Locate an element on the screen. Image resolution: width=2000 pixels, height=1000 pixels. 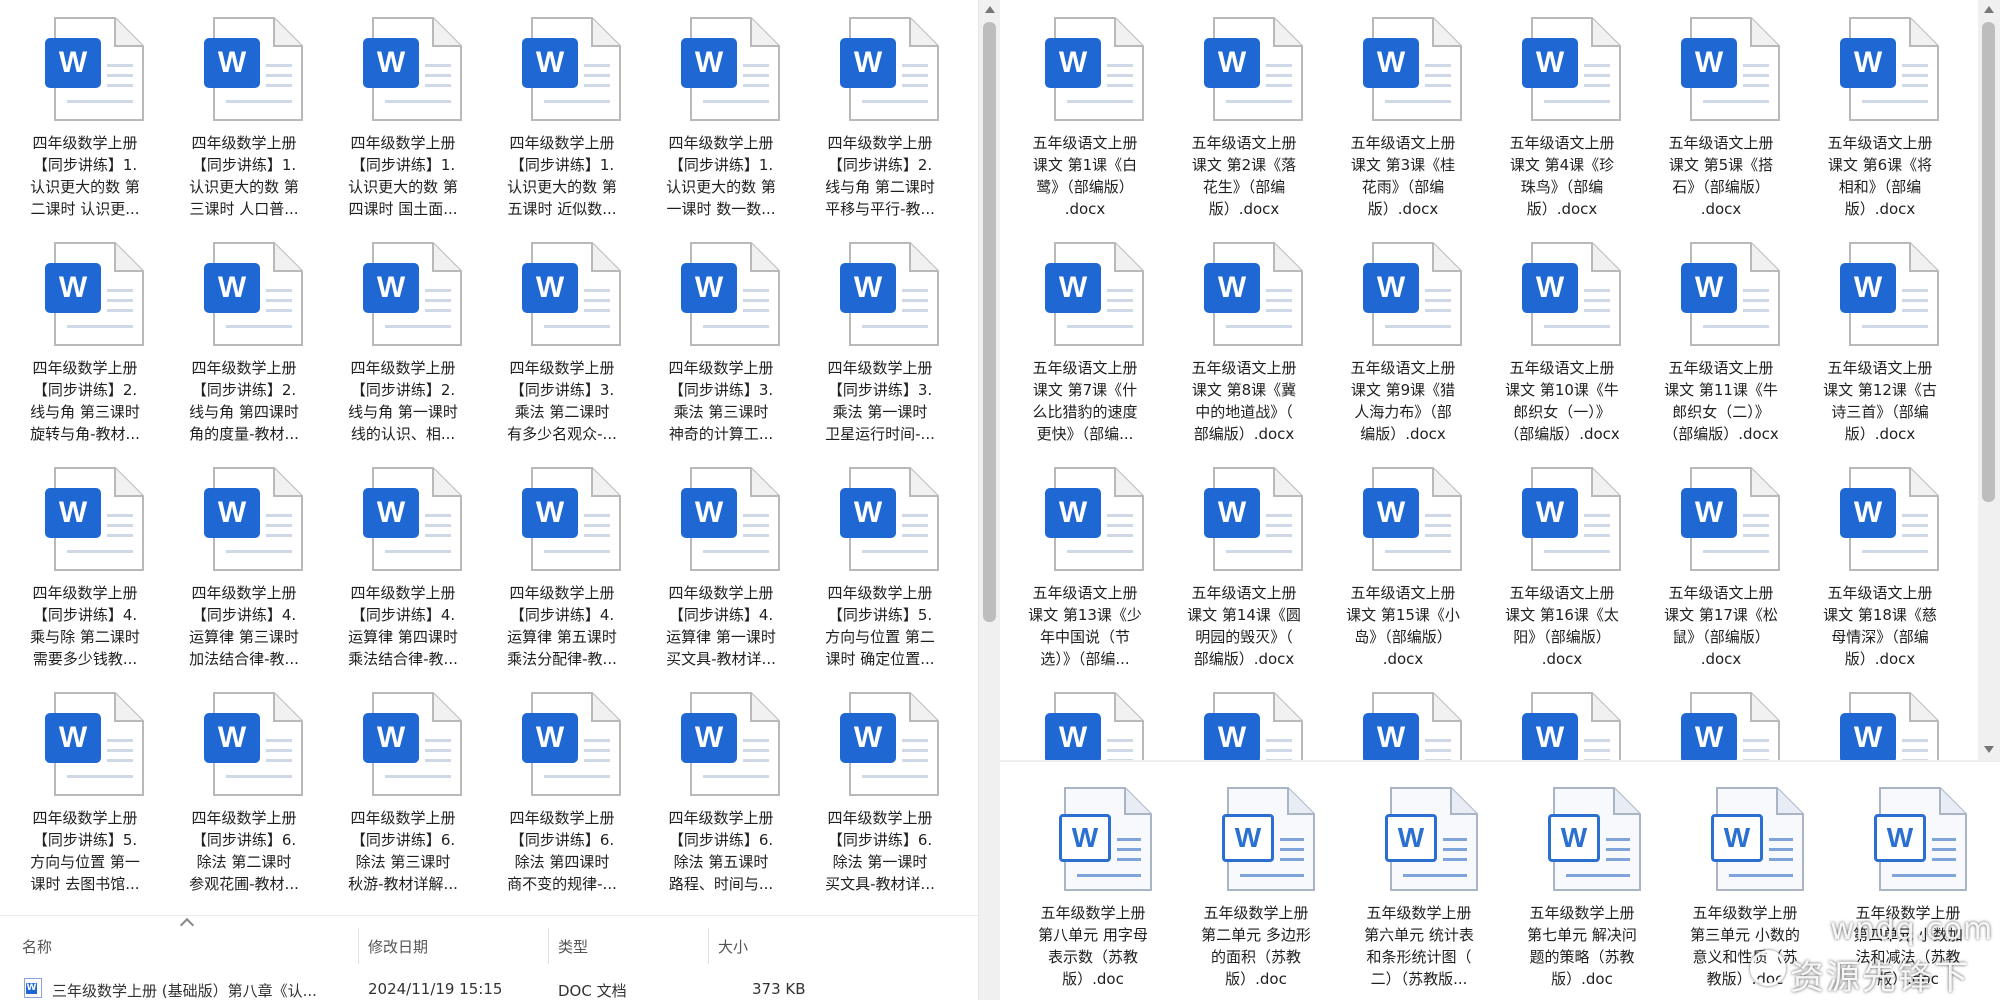
right-scrollbar is located at coordinates (1989, 380).